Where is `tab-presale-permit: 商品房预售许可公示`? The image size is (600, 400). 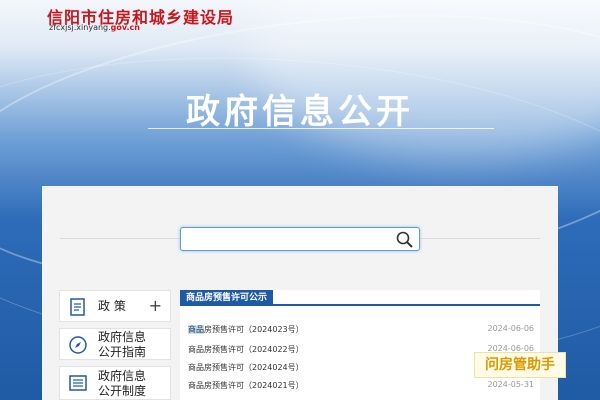
tab-presale-permit: 商品房预售许可公示 is located at coordinates (227, 298).